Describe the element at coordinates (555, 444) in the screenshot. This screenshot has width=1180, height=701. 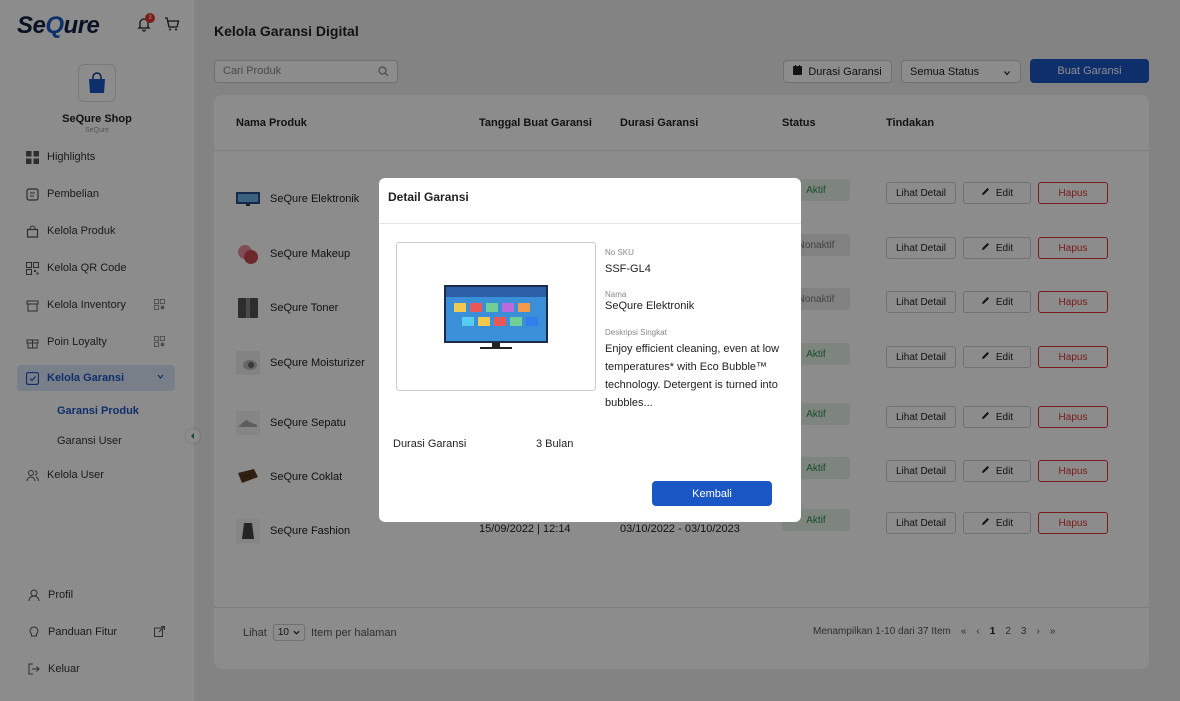
I see `durasi-value: 3 Bulan` at that location.